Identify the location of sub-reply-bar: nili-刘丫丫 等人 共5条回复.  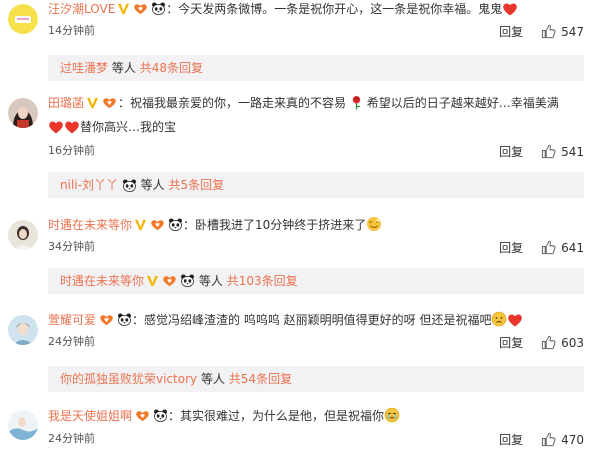
(316, 185).